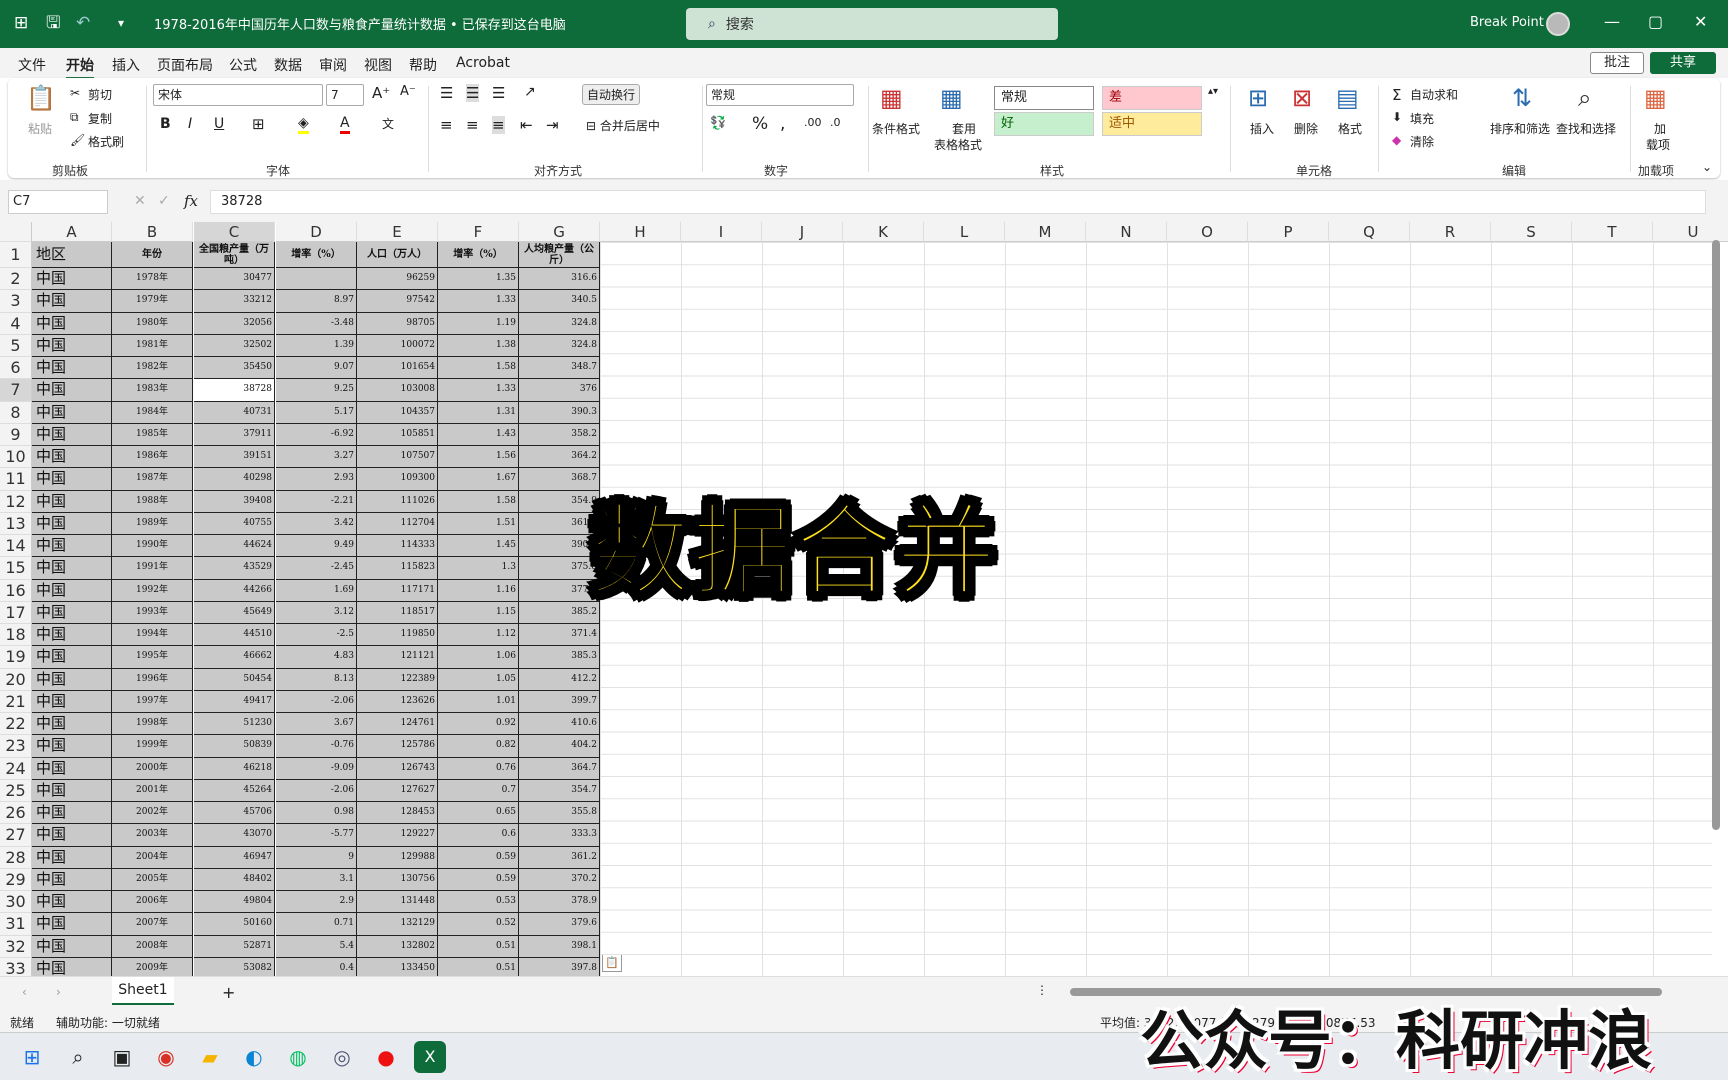 The width and height of the screenshot is (1728, 1080). I want to click on table-cell: 98705, so click(397, 323).